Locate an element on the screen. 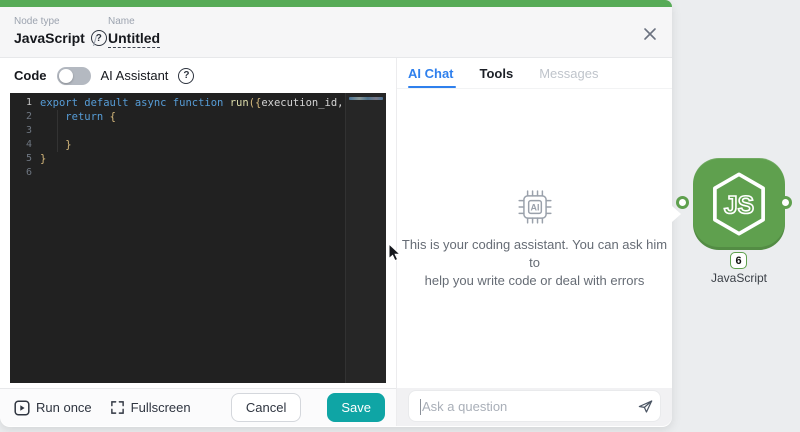 This screenshot has height=432, width=800. nodejs-logo-icon: JS is located at coordinates (739, 204).